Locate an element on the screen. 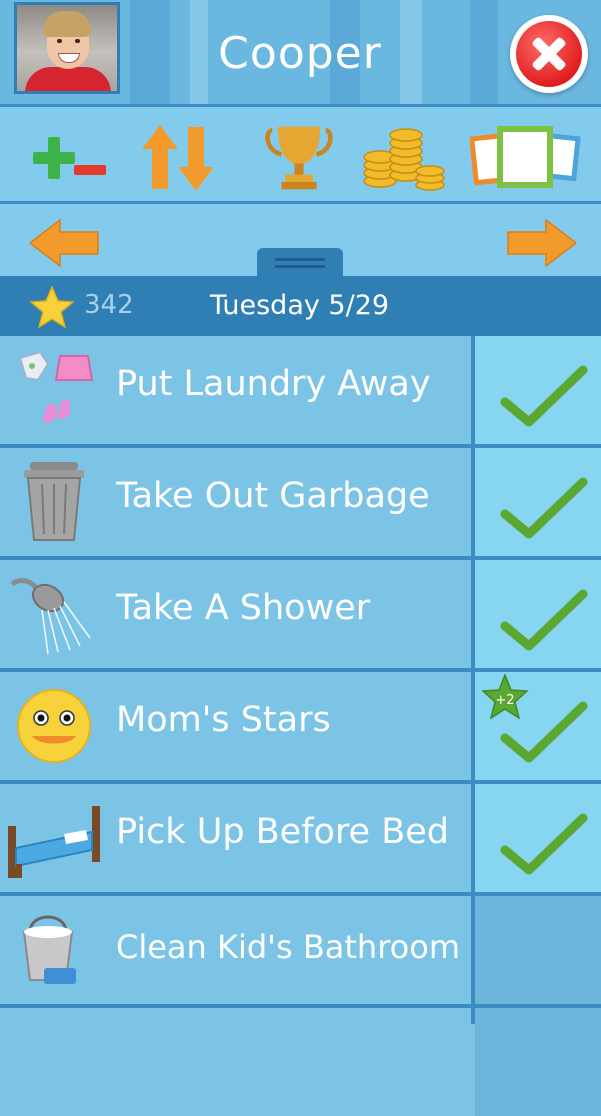 The image size is (601, 1116). arrow-left-icon is located at coordinates (65, 243).